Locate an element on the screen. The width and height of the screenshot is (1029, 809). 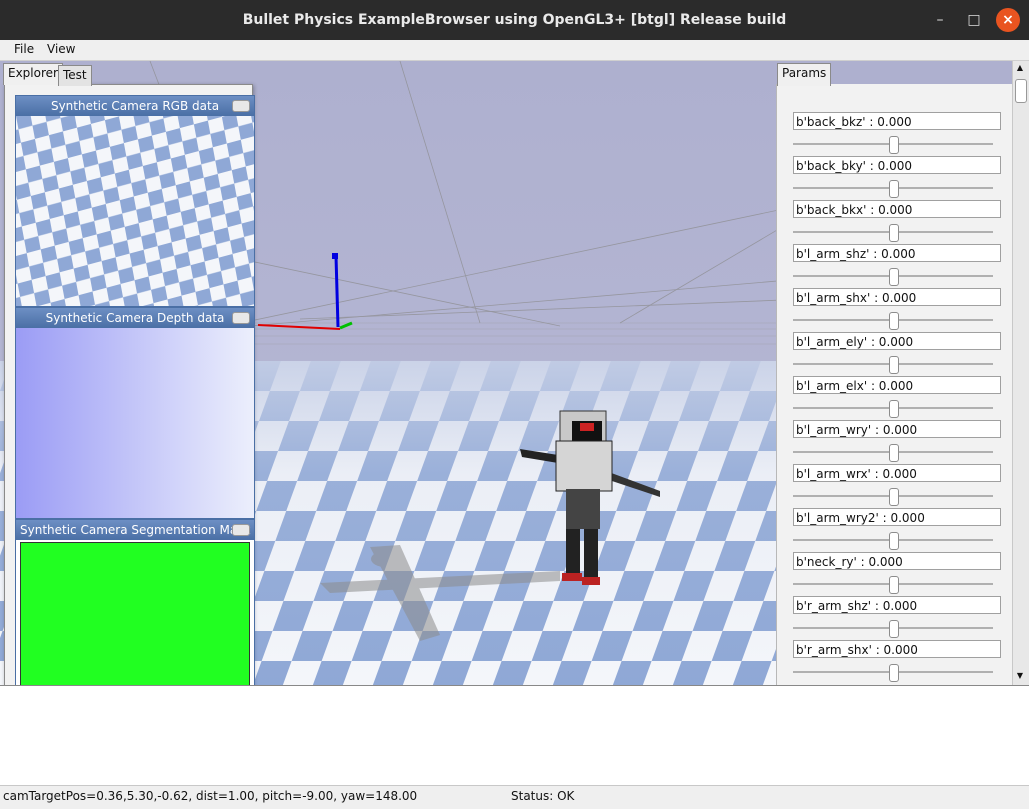
minimize-icon: – is located at coordinates (940, 20).